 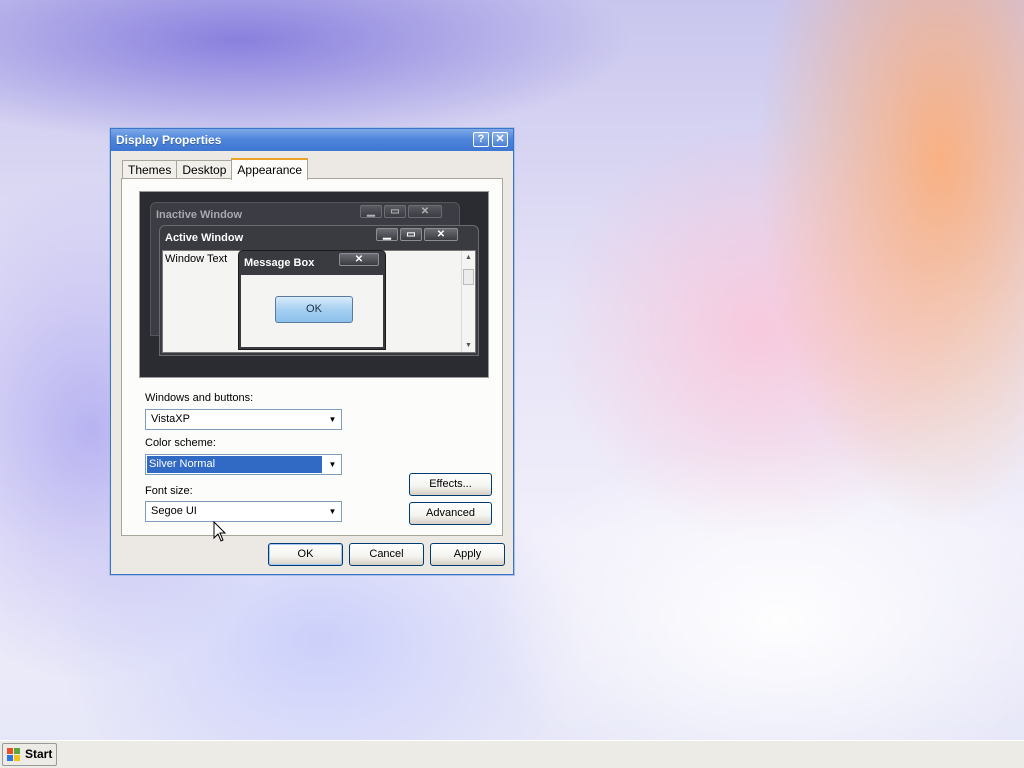 What do you see at coordinates (174, 511) in the screenshot?
I see `font-size-value: Segoe UI` at bounding box center [174, 511].